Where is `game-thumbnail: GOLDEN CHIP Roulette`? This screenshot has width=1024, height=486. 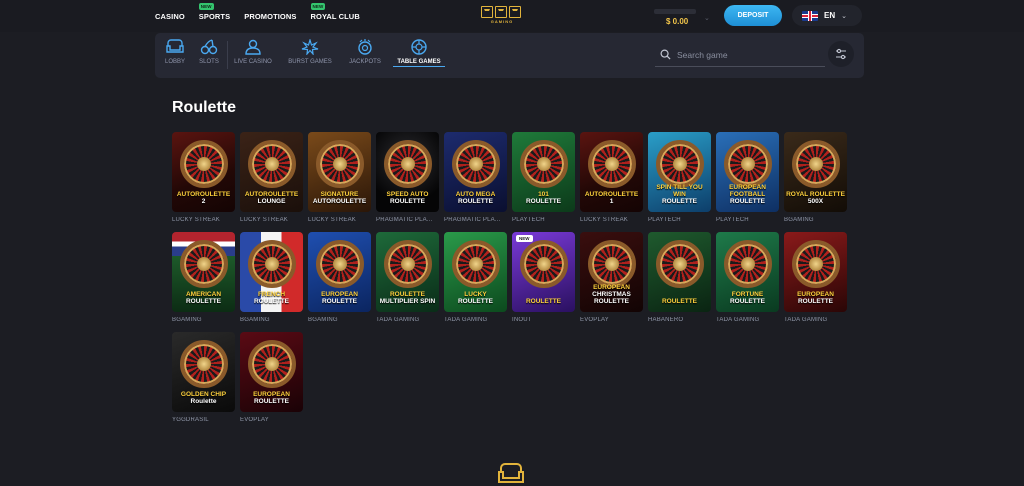 game-thumbnail: GOLDEN CHIP Roulette is located at coordinates (203, 372).